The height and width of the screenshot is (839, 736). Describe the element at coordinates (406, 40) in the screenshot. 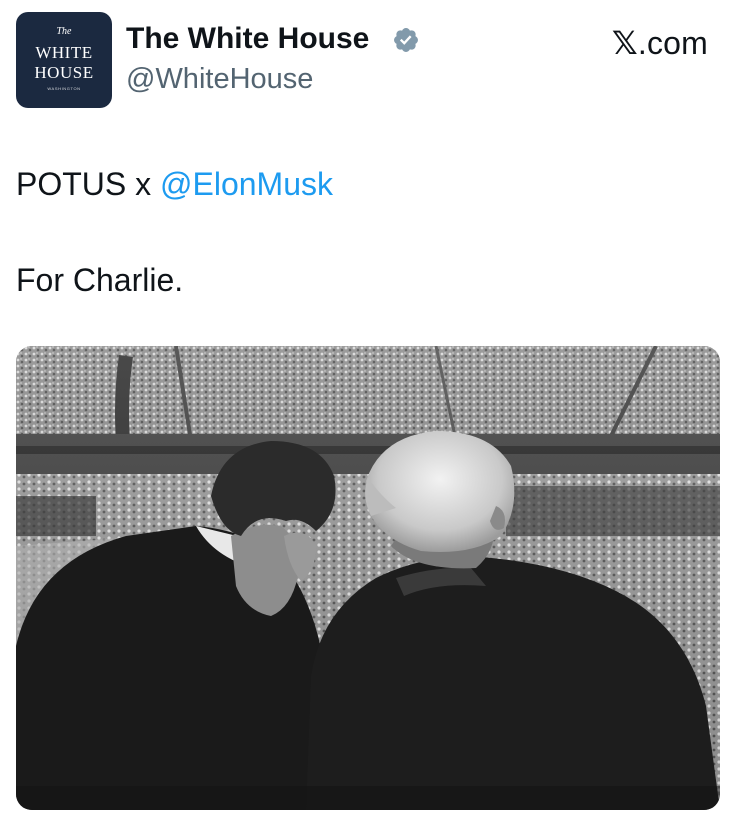

I see `verified-badge-icon` at that location.